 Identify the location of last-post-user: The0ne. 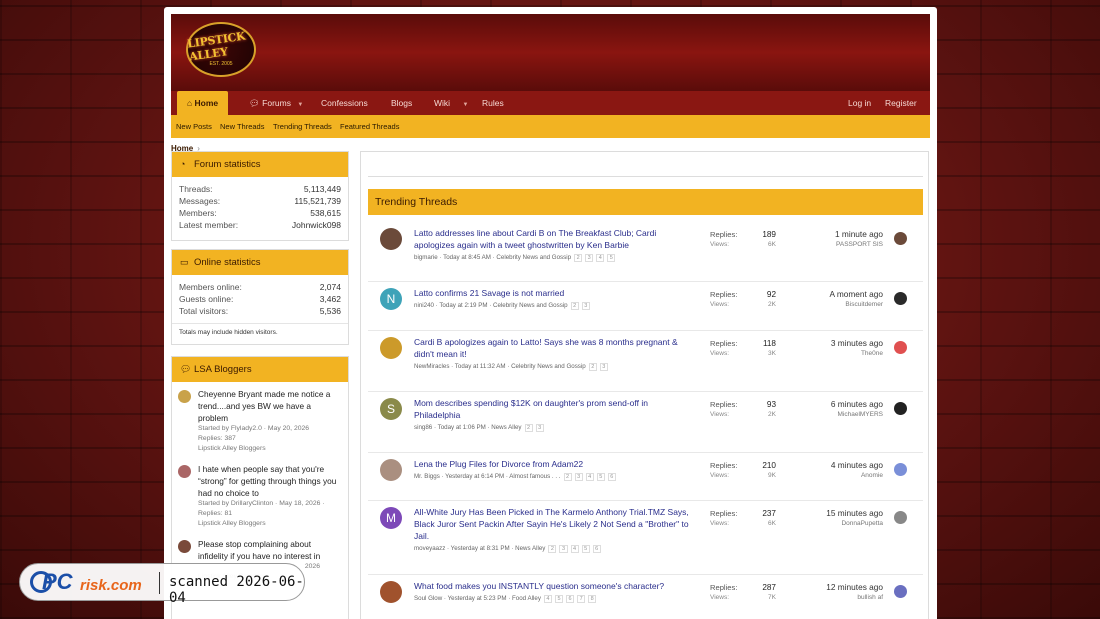
(857, 353).